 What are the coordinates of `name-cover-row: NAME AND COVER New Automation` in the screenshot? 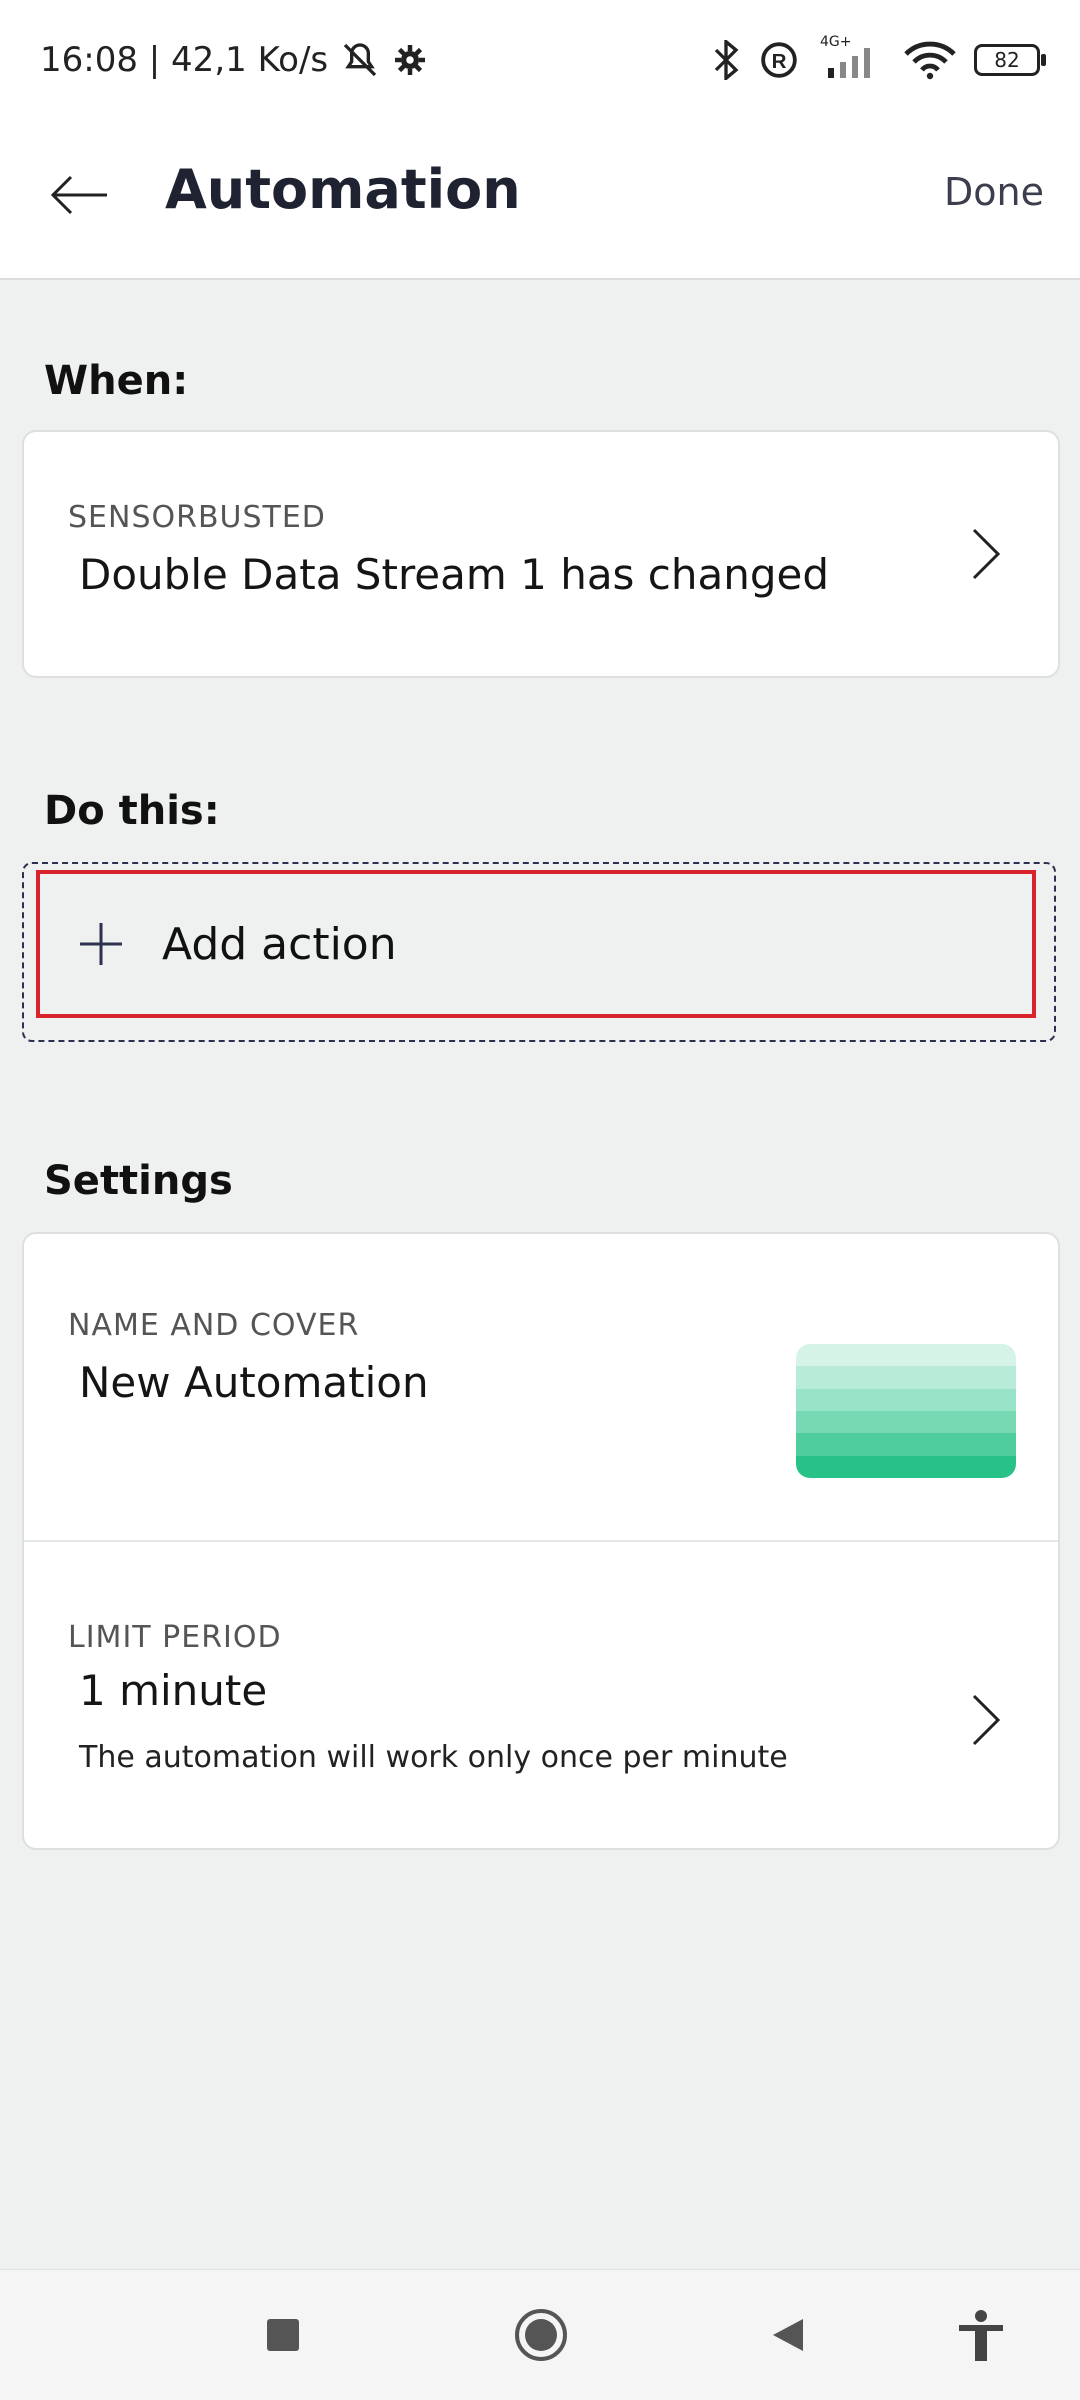 It's located at (541, 1387).